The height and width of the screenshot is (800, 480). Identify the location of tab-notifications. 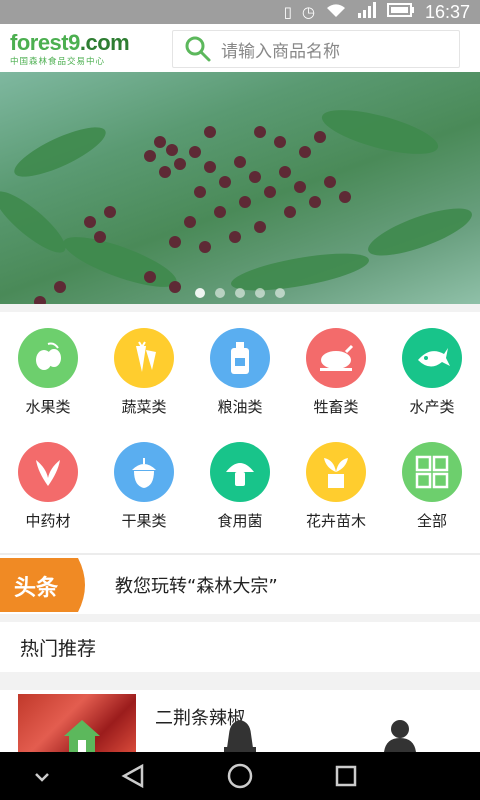
(240, 735).